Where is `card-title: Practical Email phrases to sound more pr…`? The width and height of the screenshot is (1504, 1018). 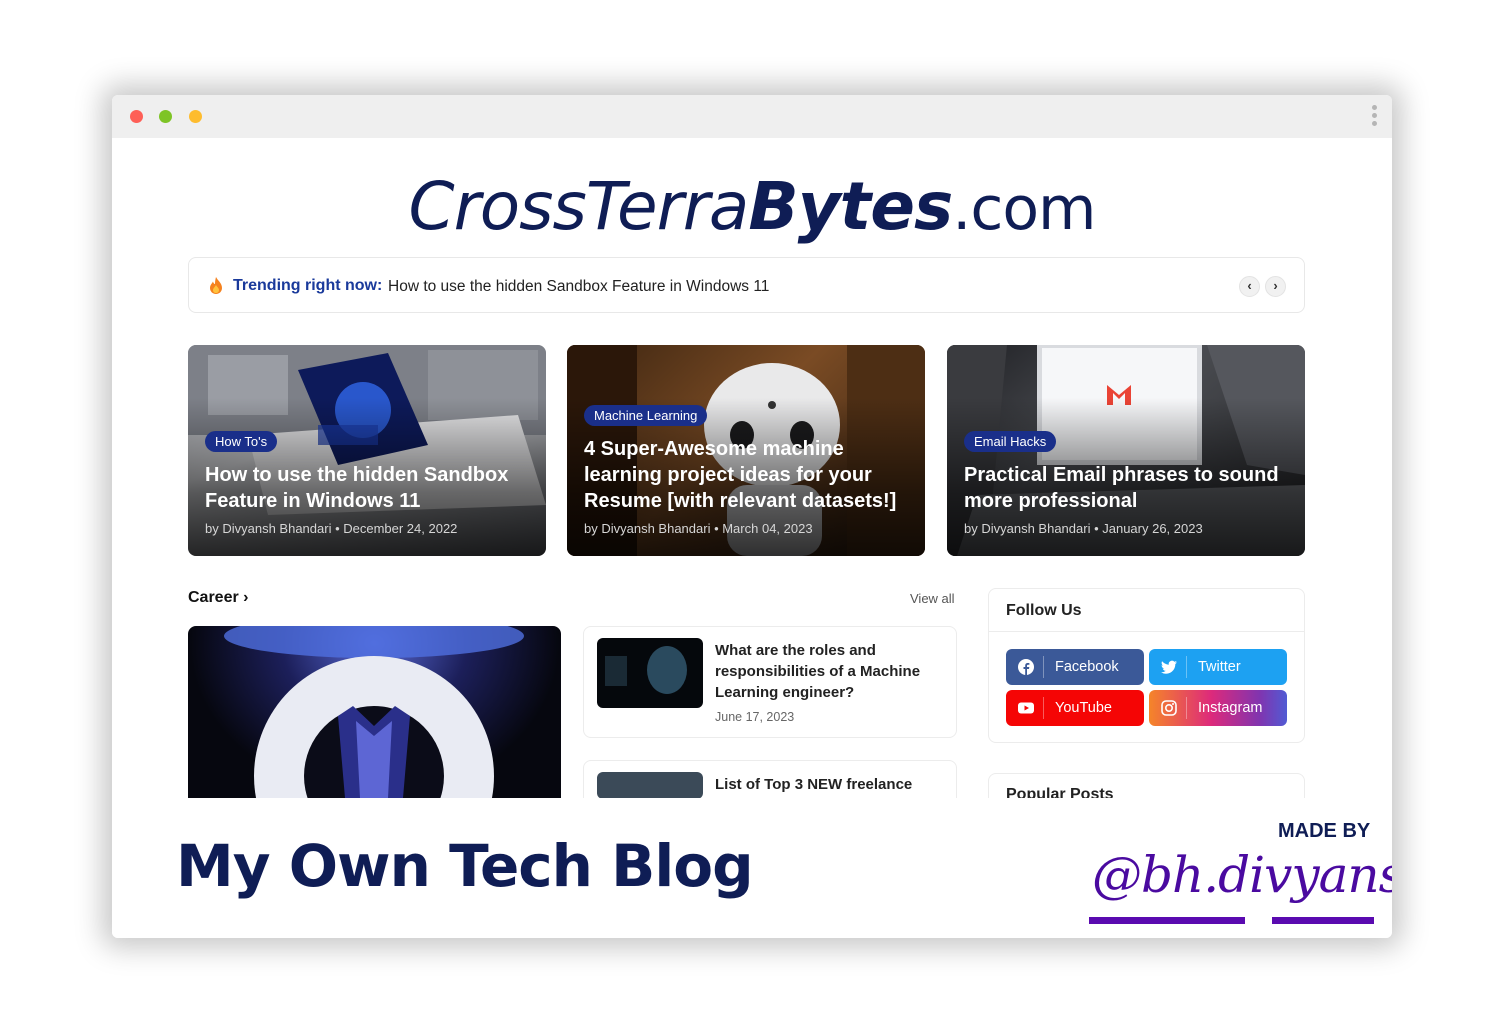
card-title: Practical Email phrases to sound more pr… is located at coordinates (1127, 488).